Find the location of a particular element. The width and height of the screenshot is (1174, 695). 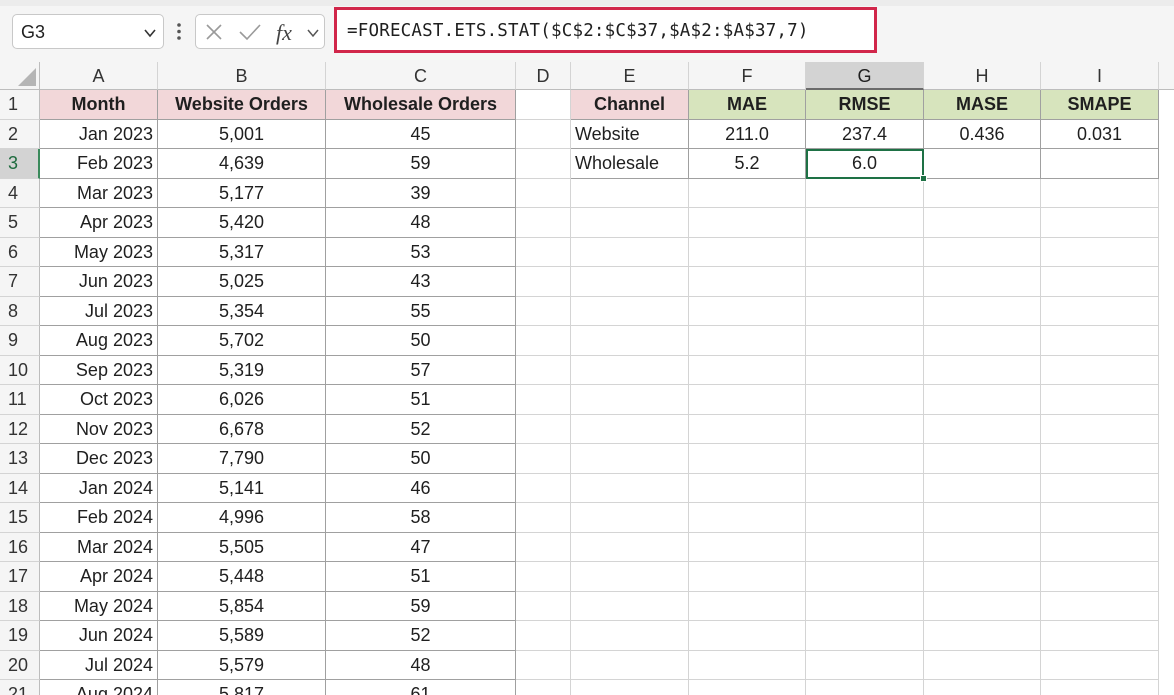

channel-cell: Website is located at coordinates (630, 134).